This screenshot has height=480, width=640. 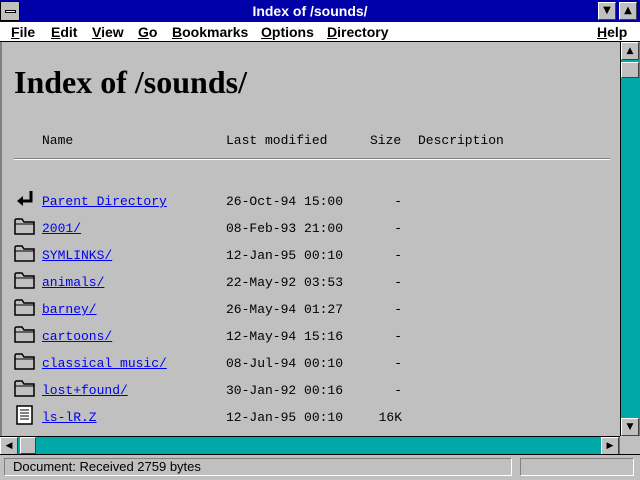 What do you see at coordinates (104, 363) in the screenshot?
I see `entry-link: classical music/` at bounding box center [104, 363].